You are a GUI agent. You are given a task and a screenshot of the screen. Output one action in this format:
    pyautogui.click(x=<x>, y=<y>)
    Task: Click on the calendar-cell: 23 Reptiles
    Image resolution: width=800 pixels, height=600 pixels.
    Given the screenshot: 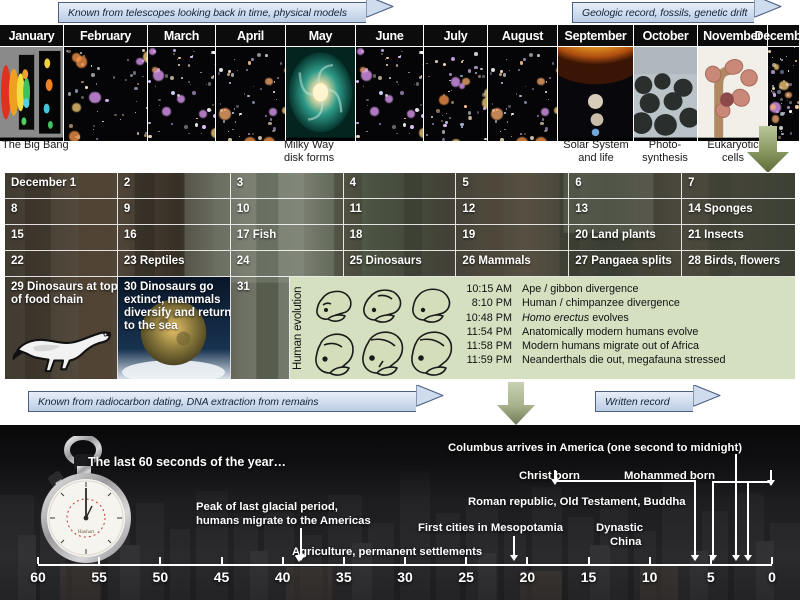 What is the action you would take?
    pyautogui.click(x=174, y=264)
    